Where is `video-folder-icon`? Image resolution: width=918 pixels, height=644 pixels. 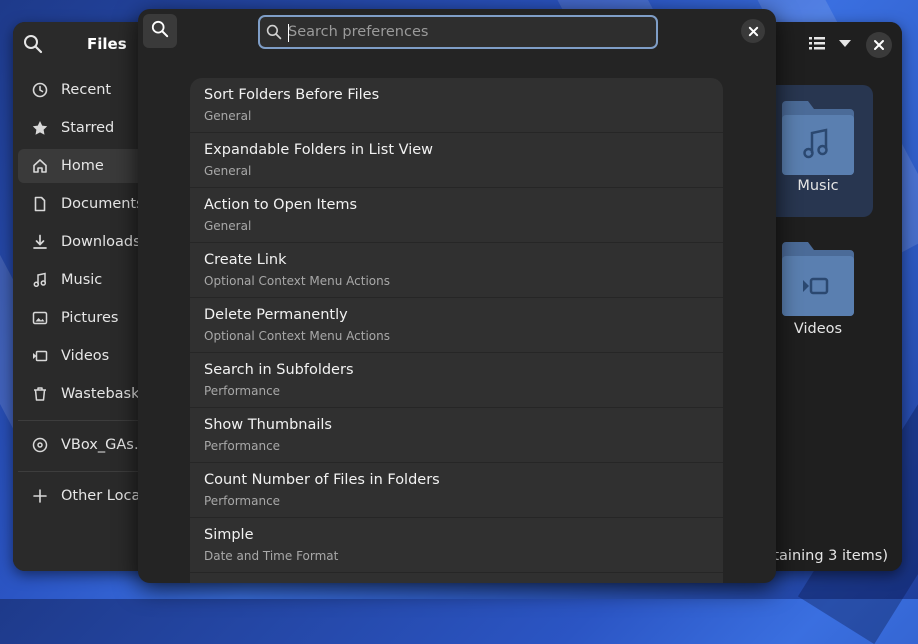 video-folder-icon is located at coordinates (818, 280).